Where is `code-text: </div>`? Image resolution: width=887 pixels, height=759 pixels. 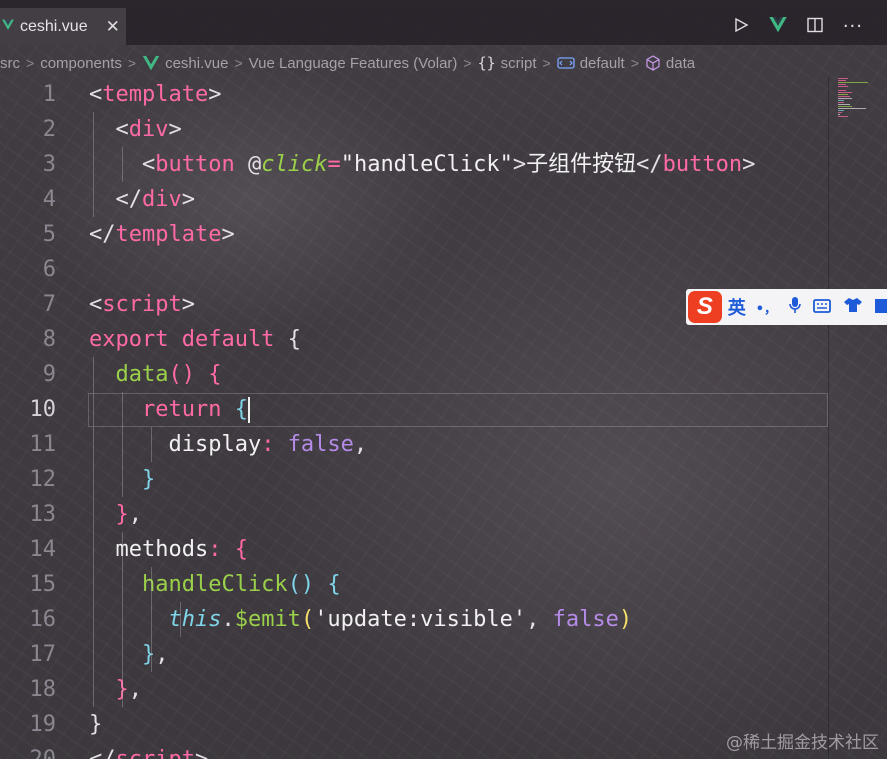
code-text: </div> is located at coordinates (142, 199).